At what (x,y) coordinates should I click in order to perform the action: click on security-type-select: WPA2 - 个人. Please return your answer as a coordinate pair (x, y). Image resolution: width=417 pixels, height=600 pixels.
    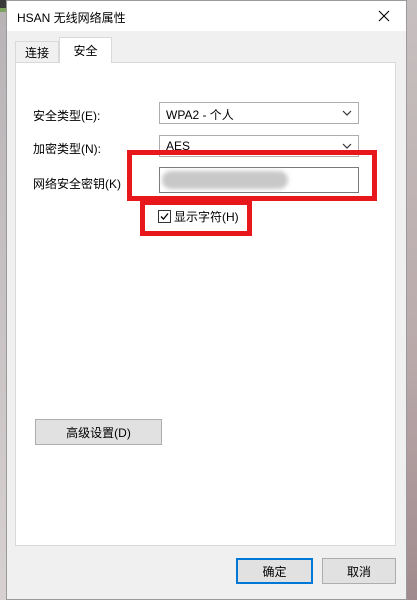
    Looking at the image, I should click on (259, 113).